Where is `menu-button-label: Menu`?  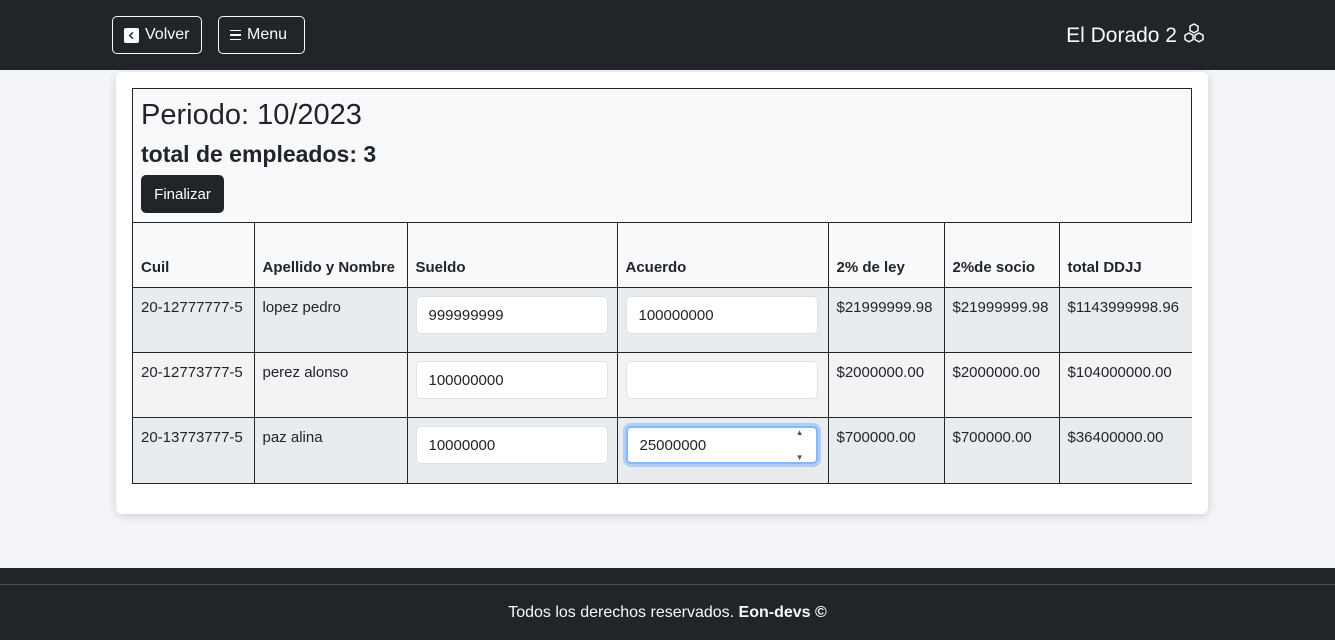 menu-button-label: Menu is located at coordinates (267, 34).